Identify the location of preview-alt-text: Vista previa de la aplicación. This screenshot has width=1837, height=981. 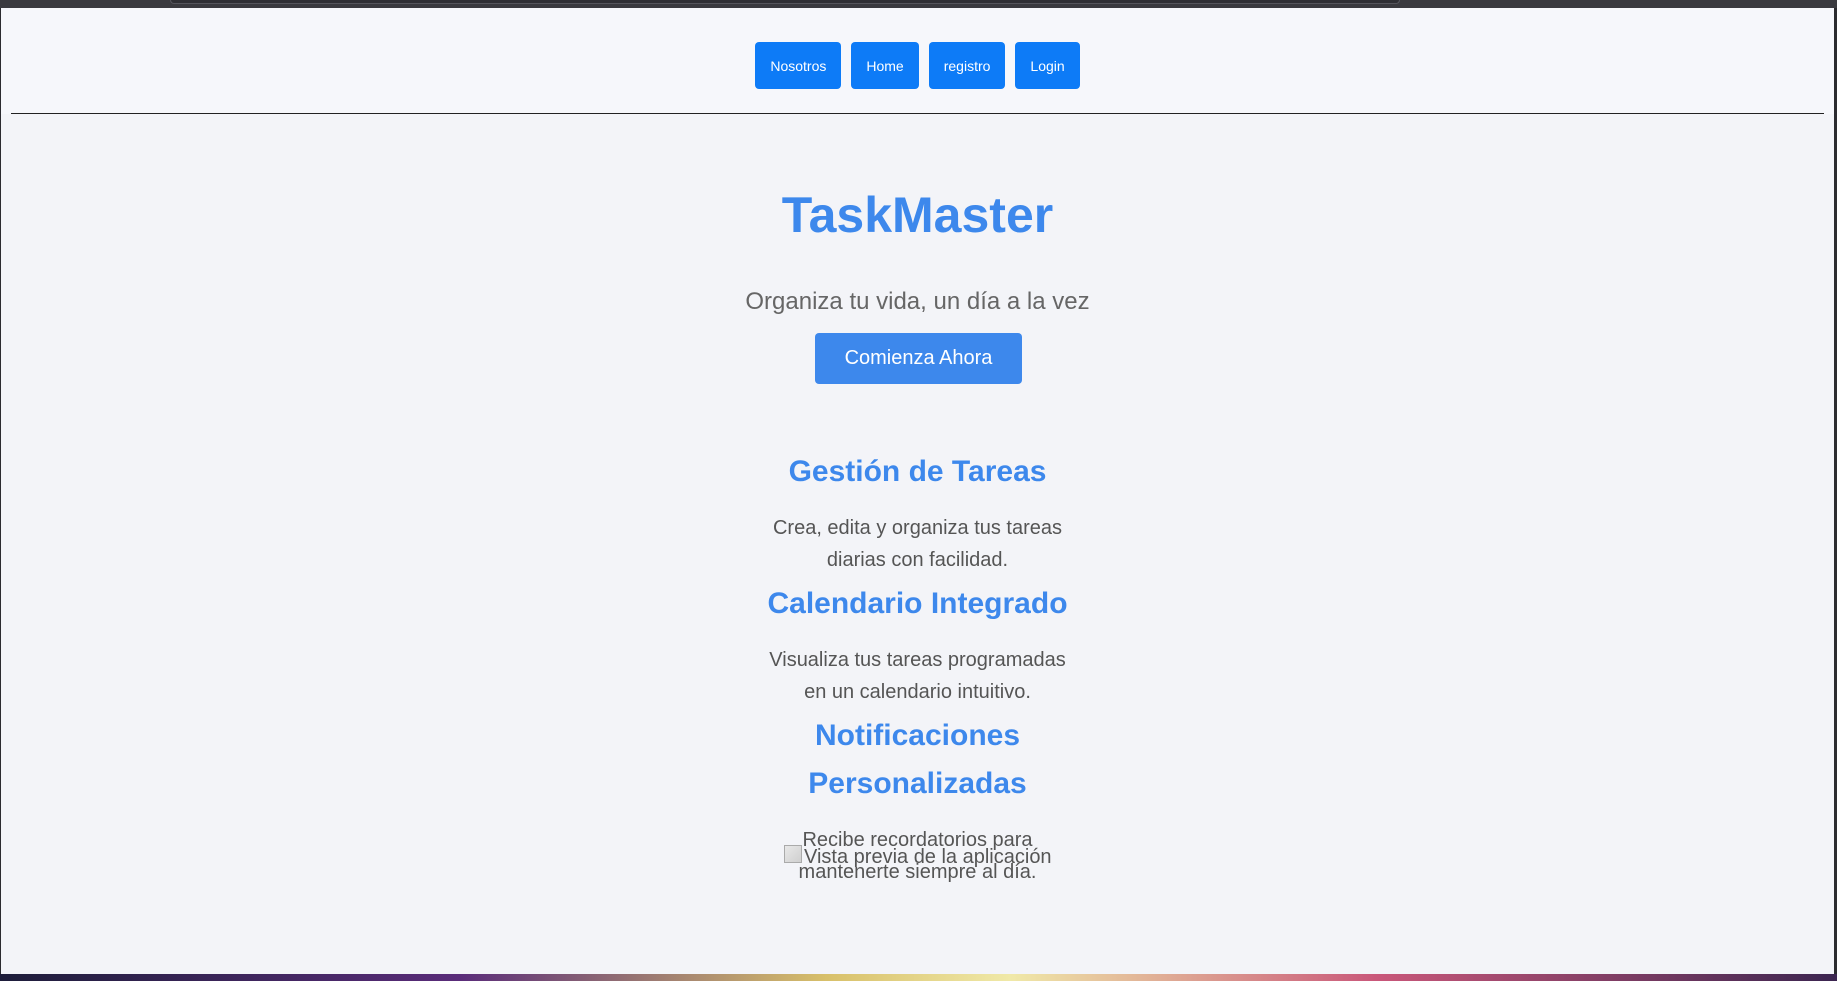
(928, 857).